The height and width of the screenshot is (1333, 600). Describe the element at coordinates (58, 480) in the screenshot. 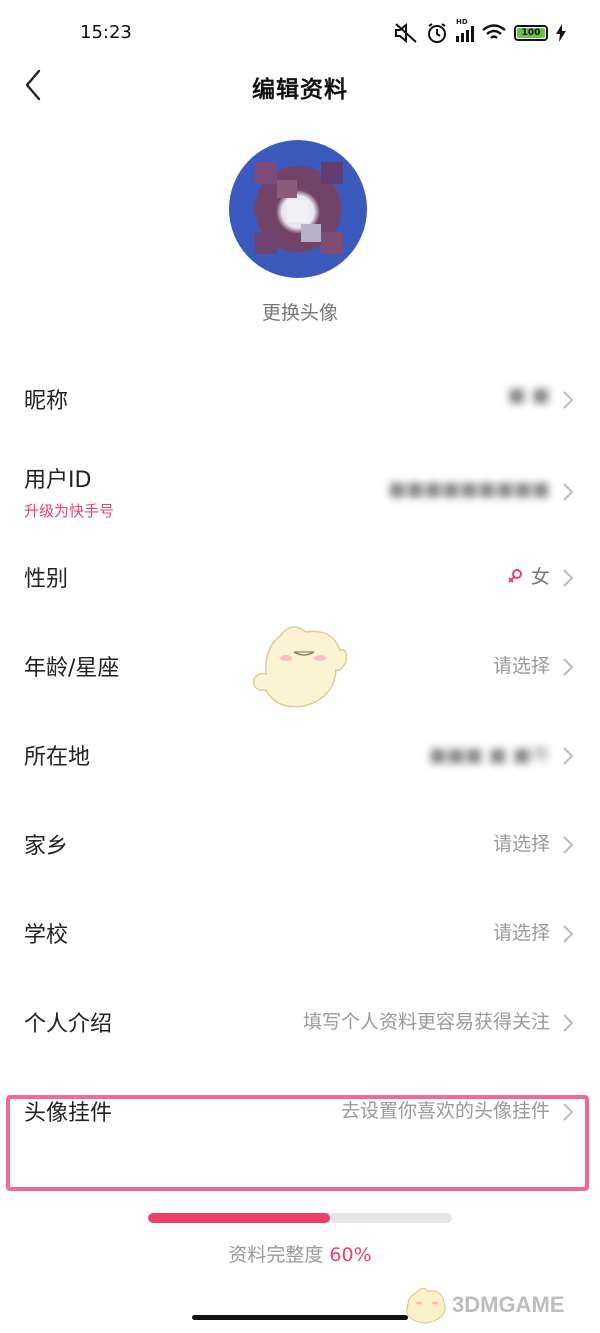

I see `row-label-user-id: 用户ID` at that location.